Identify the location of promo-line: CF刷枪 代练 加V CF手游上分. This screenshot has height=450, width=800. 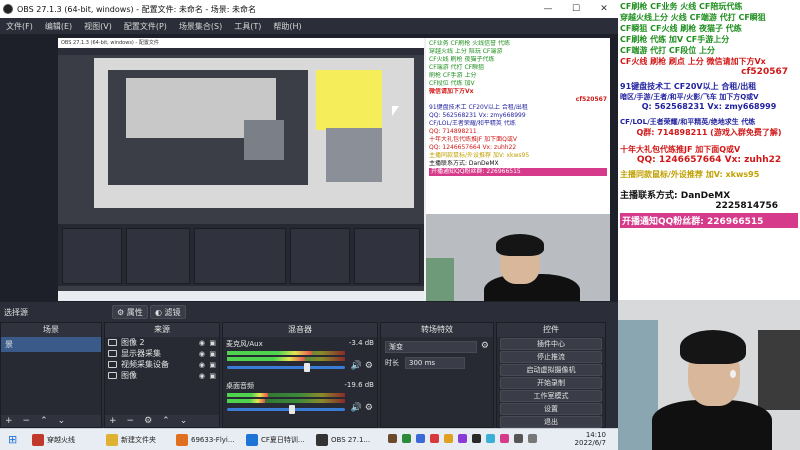
(675, 39).